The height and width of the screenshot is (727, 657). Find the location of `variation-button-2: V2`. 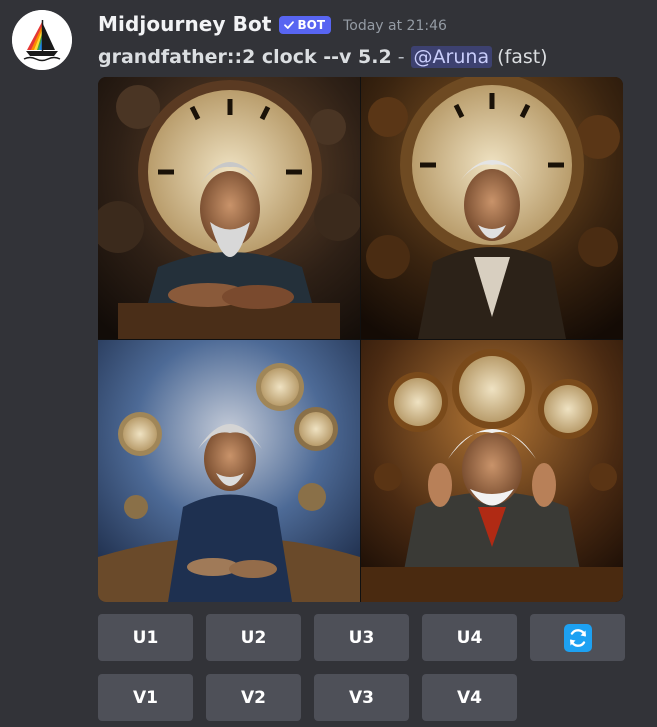

variation-button-2: V2 is located at coordinates (253, 697).